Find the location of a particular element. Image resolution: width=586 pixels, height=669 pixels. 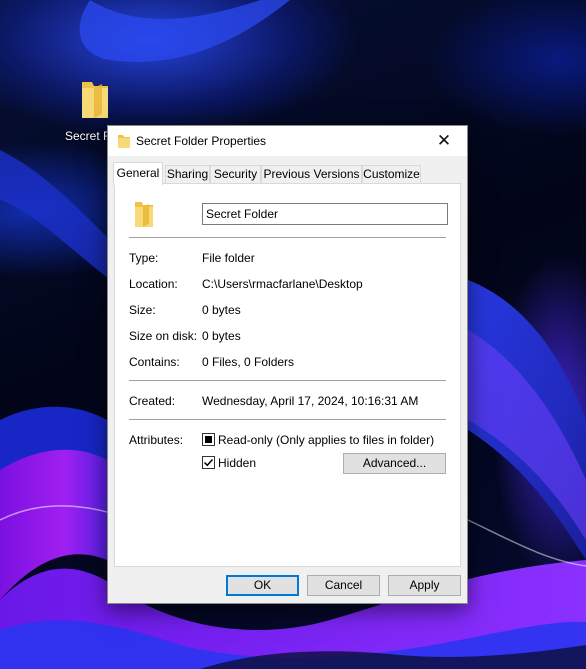

location-label: Location: is located at coordinates (153, 284).